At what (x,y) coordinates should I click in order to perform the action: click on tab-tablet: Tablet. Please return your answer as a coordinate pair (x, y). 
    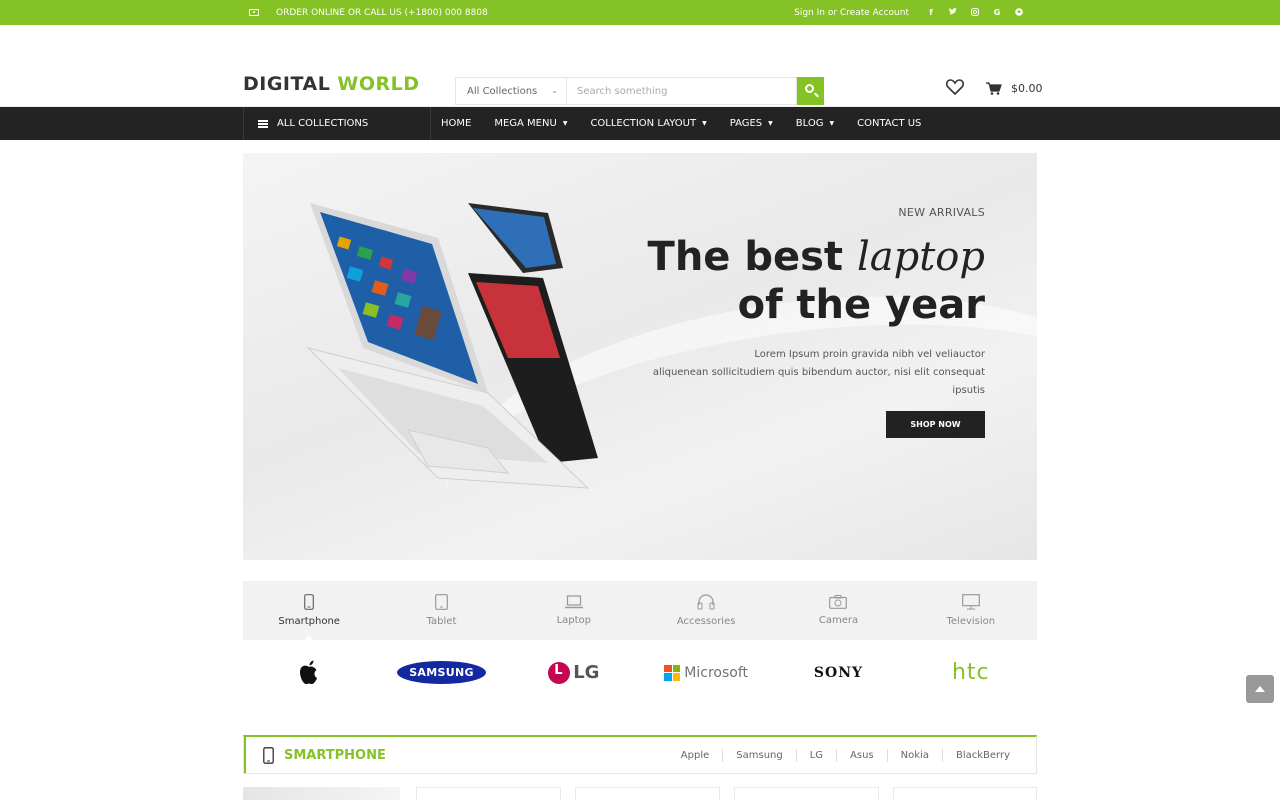
    Looking at the image, I should click on (441, 610).